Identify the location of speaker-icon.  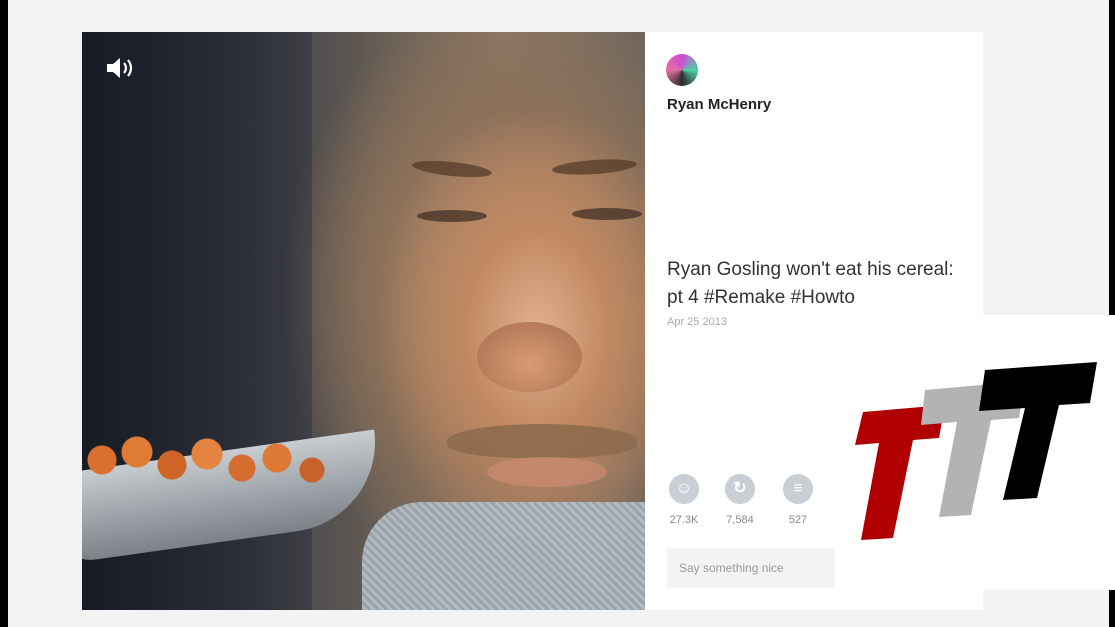
(122, 68).